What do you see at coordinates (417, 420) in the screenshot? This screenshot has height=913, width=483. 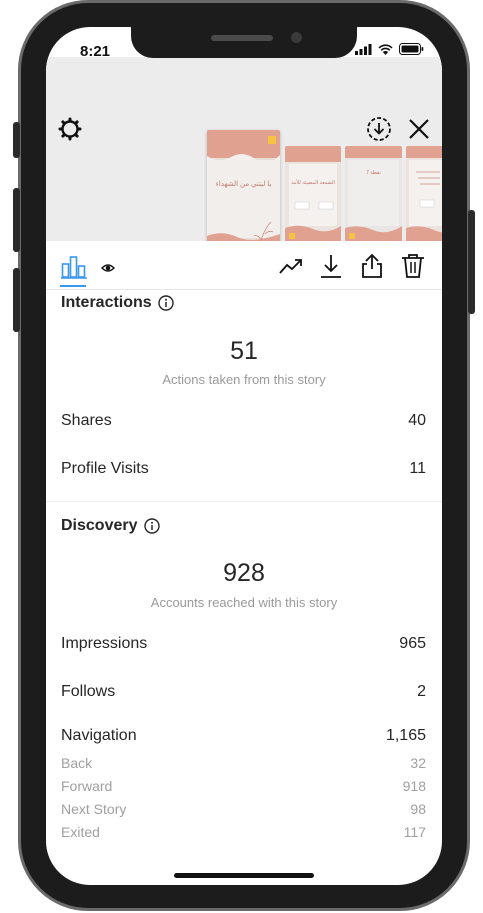 I see `metric-value: 40` at bounding box center [417, 420].